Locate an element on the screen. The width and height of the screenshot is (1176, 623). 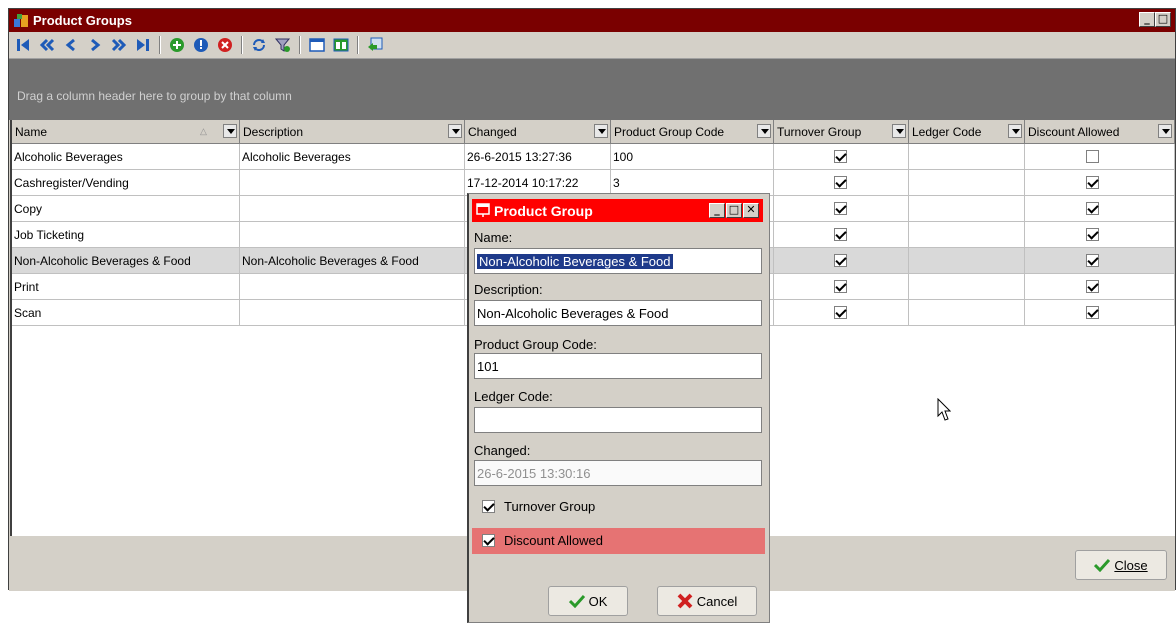
cell-changed: 26-6-2015 13:27:36 is located at coordinates (538, 157).